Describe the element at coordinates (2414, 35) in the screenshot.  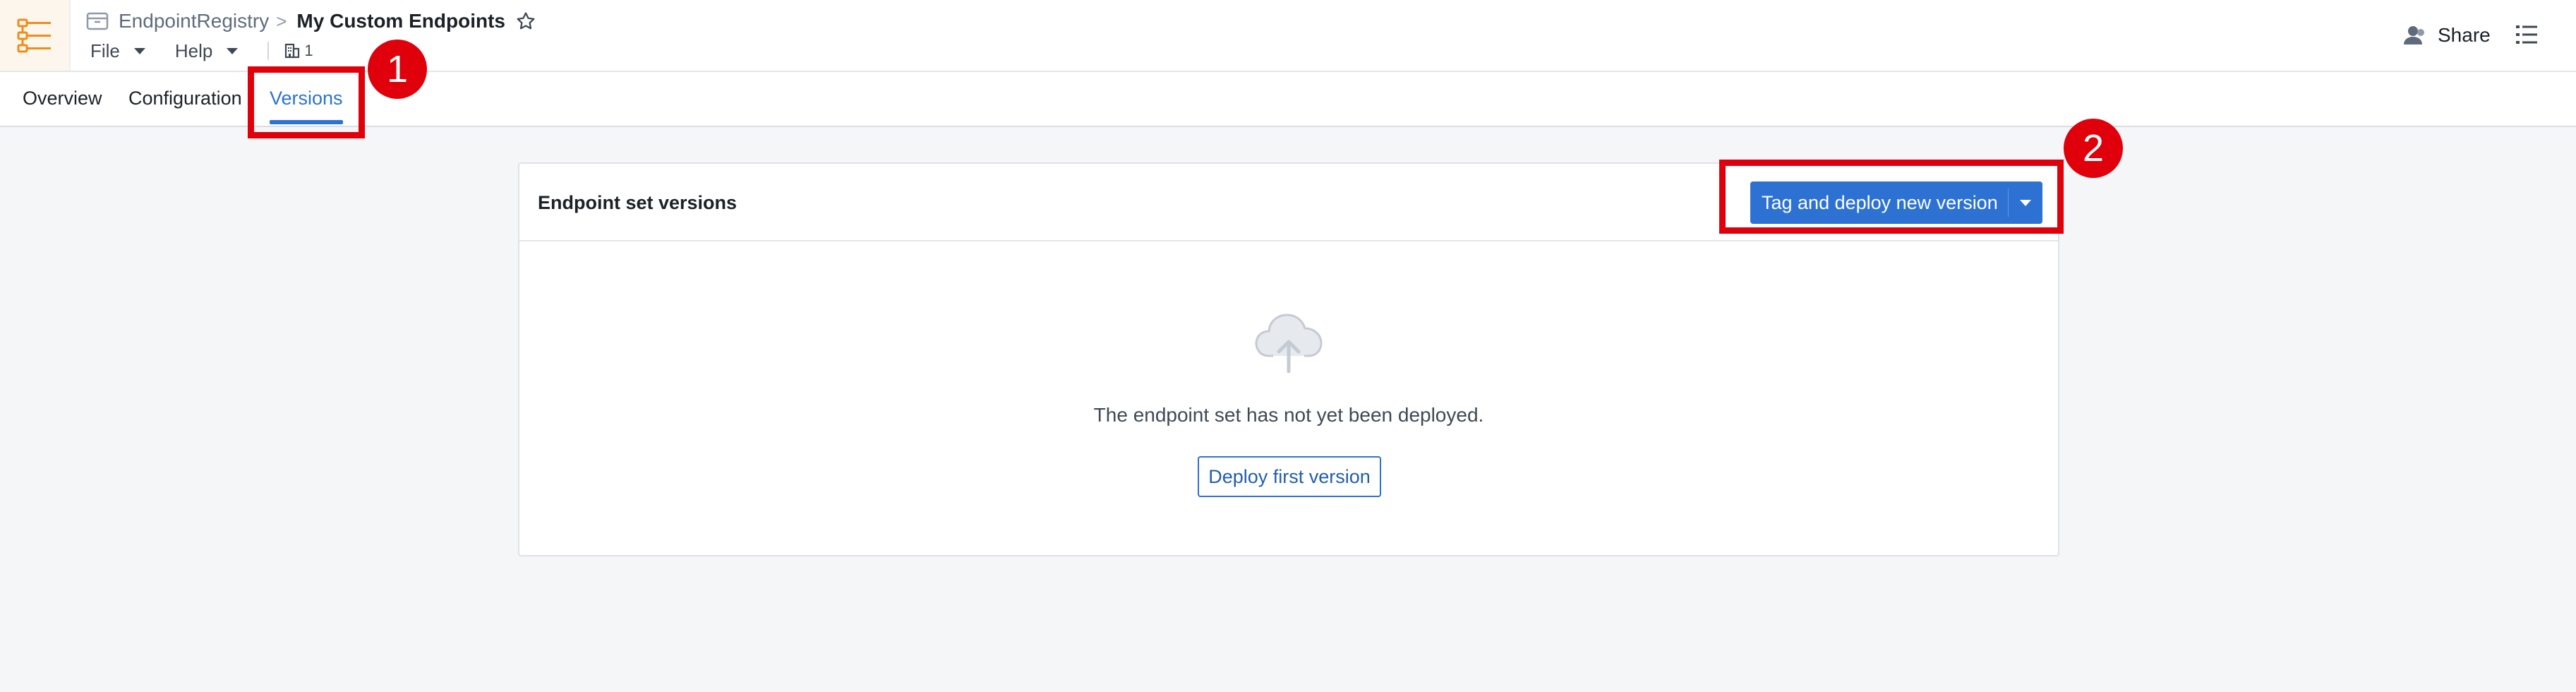
I see `person-icon` at that location.